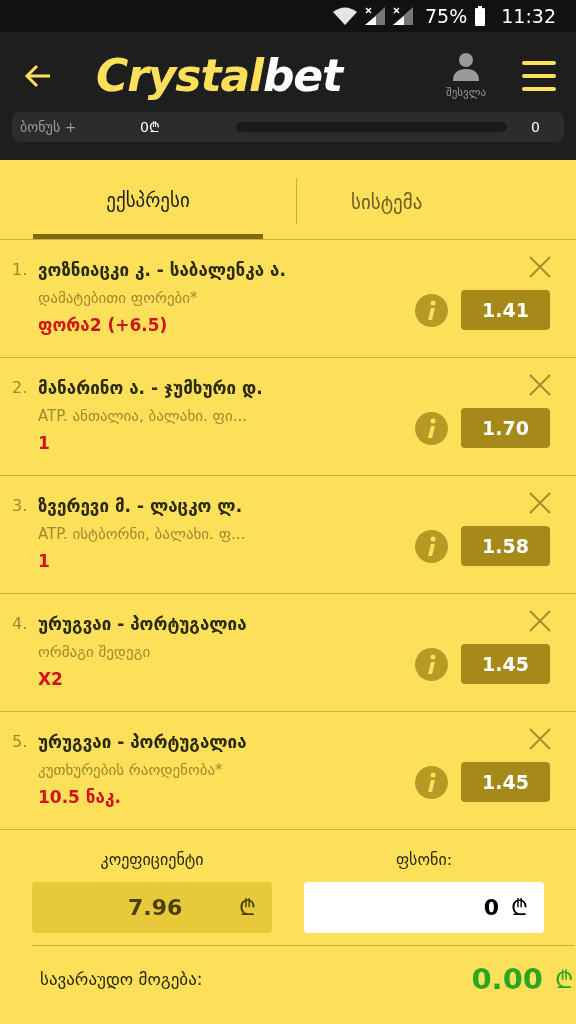 The width and height of the screenshot is (576, 1024). I want to click on tab: სისტემა, so click(436, 202).